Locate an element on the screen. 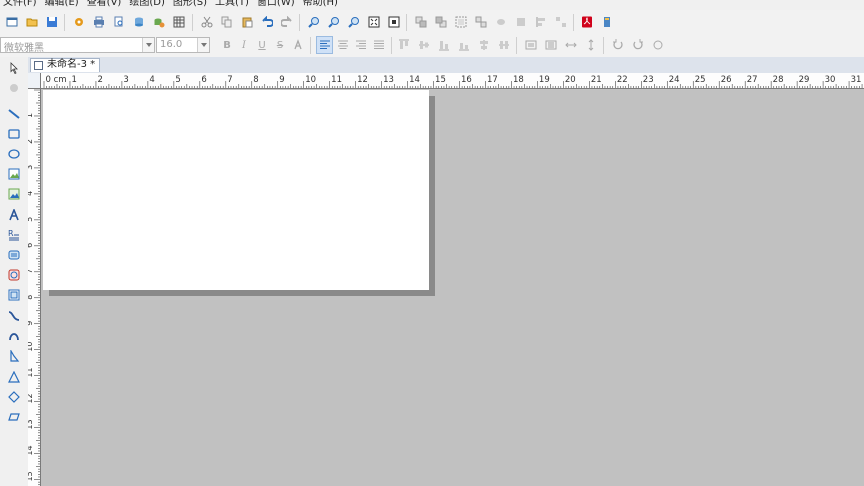 This screenshot has height=486, width=864. same-width-icon is located at coordinates (531, 45).